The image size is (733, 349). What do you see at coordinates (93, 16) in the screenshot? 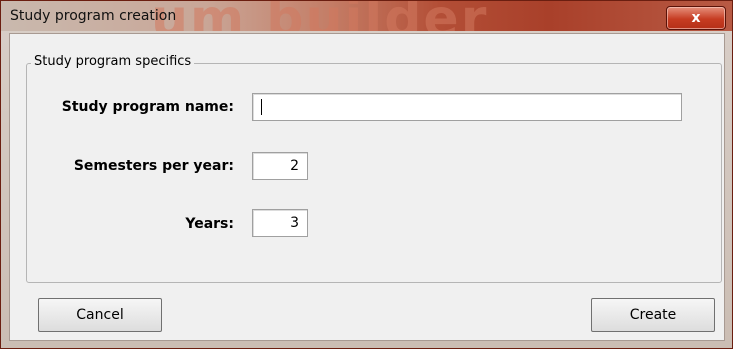
I see `window-title: Study program creation` at bounding box center [93, 16].